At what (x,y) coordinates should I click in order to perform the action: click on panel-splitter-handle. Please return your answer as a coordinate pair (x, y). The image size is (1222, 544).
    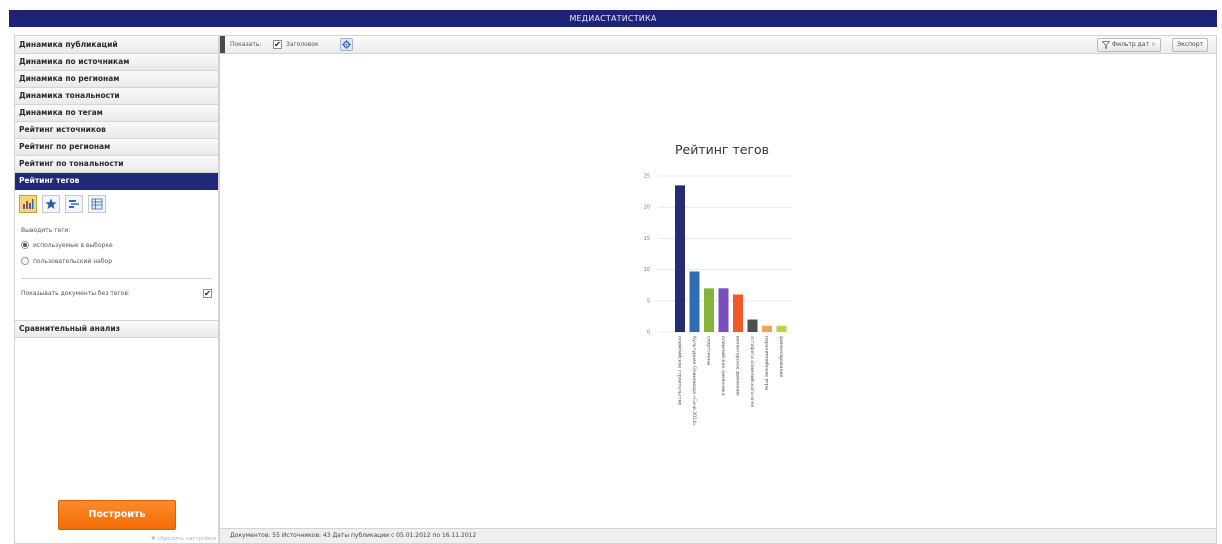
    Looking at the image, I should click on (222, 44).